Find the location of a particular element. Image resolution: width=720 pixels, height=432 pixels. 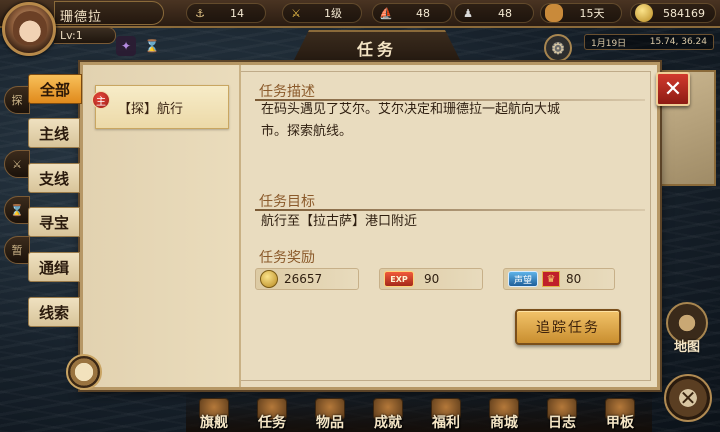

map-info: 1月19日 15.74, 36.24 is located at coordinates (649, 42).